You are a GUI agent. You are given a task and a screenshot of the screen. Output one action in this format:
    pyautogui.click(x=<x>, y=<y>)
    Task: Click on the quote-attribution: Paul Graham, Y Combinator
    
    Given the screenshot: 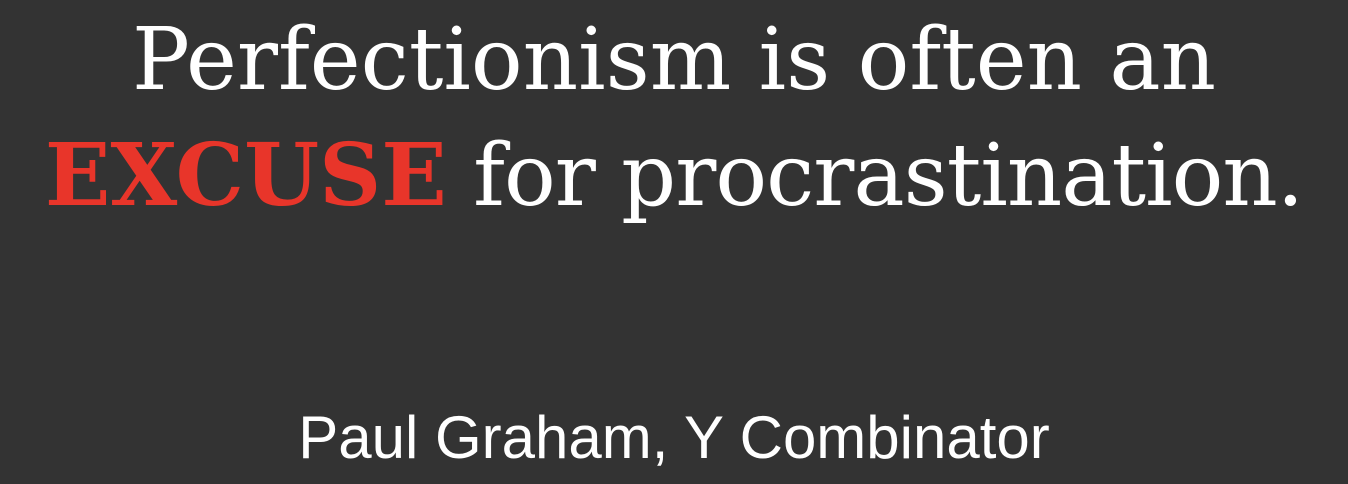 What is the action you would take?
    pyautogui.click(x=674, y=437)
    